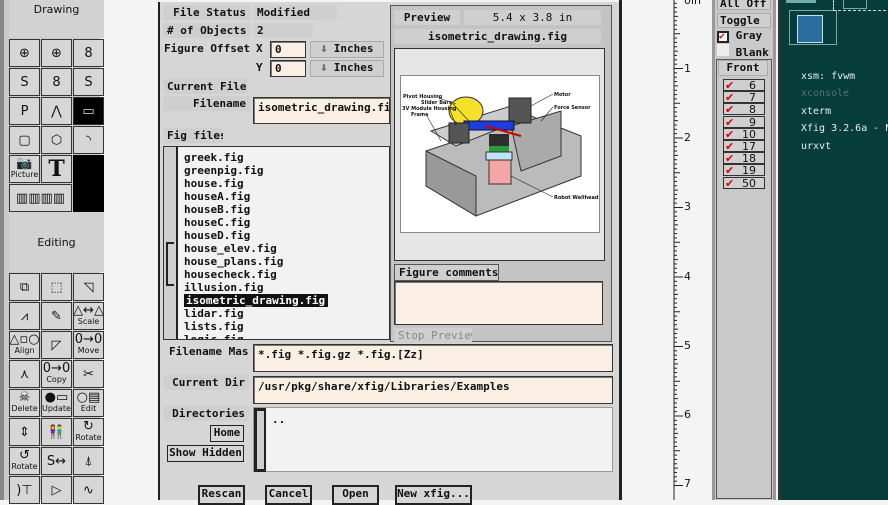  What do you see at coordinates (56, 111) in the screenshot?
I see `polyline-tool-icon: ⋀` at bounding box center [56, 111].